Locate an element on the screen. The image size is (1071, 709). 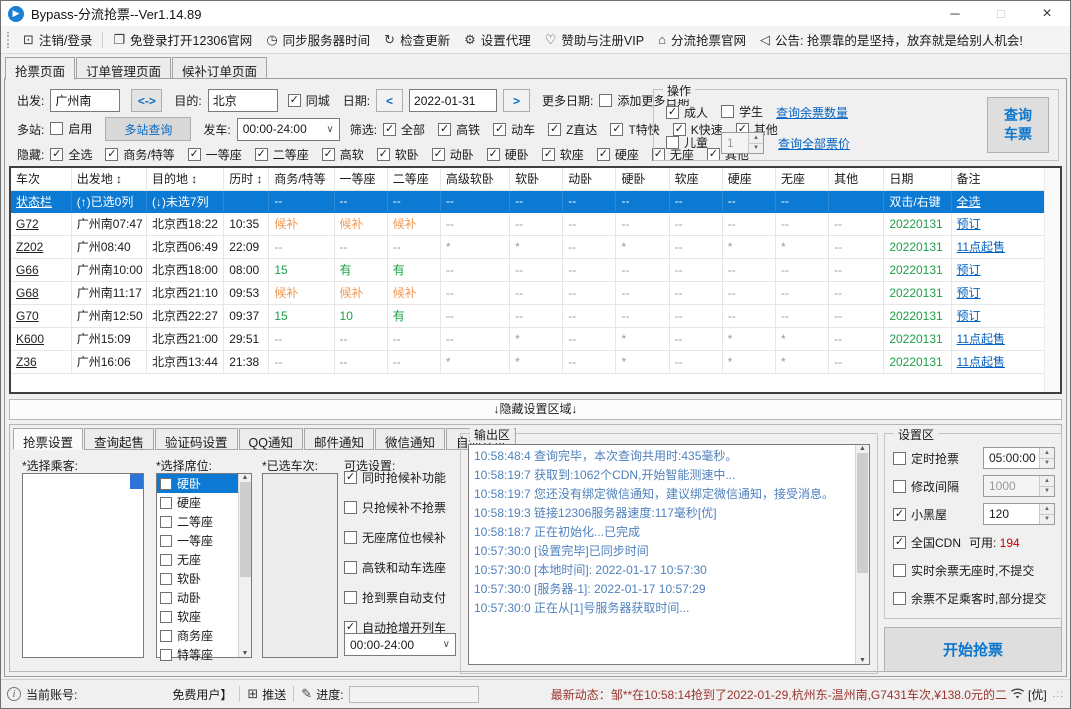
seat-item: 二等座 is located at coordinates (197, 521).